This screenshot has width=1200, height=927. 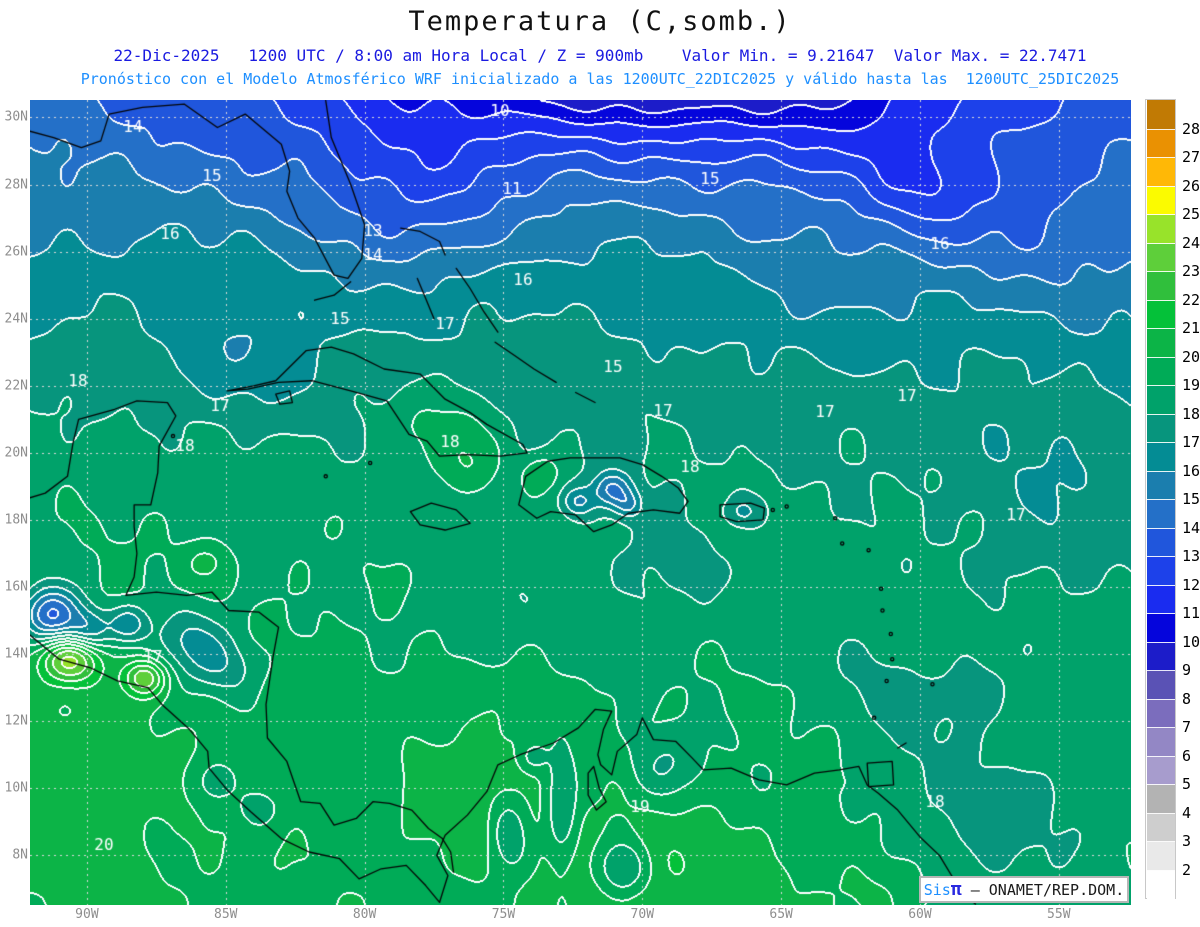 I want to click on lon-axis-label: 70W, so click(x=642, y=914).